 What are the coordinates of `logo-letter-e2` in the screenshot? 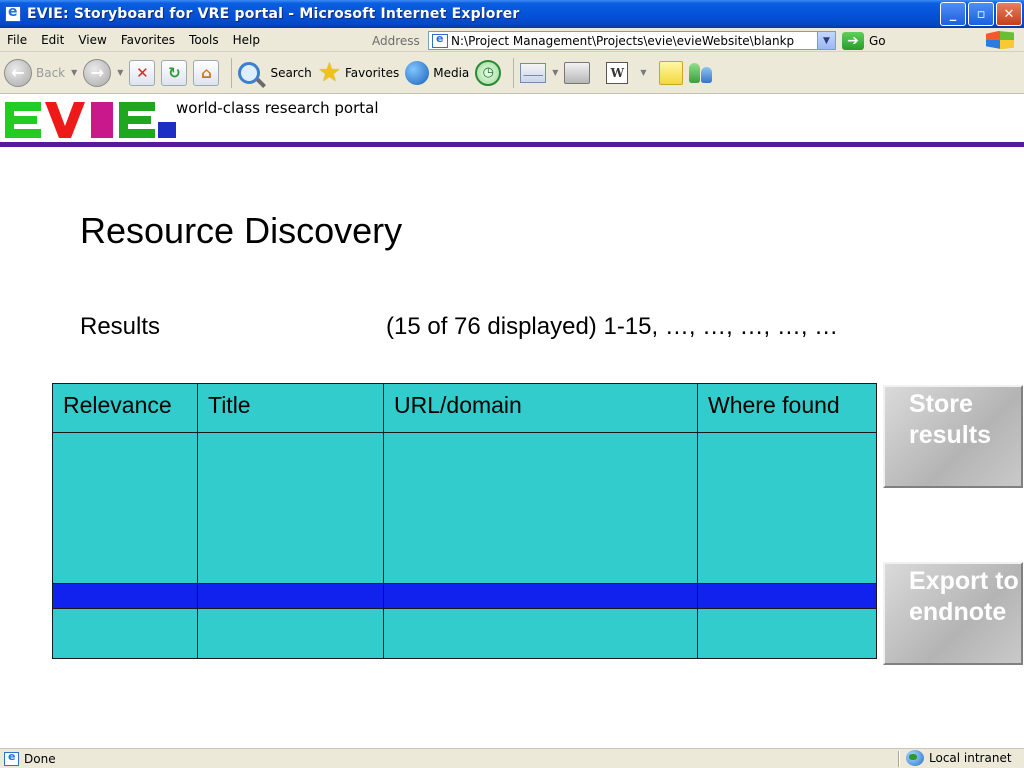 It's located at (137, 120).